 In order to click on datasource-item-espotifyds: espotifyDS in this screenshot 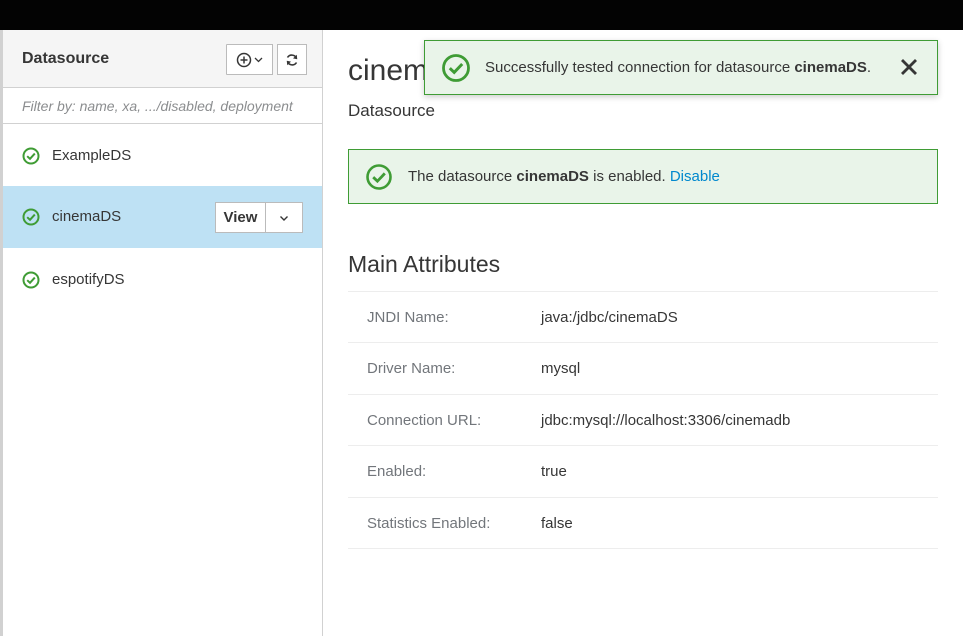, I will do `click(162, 280)`.